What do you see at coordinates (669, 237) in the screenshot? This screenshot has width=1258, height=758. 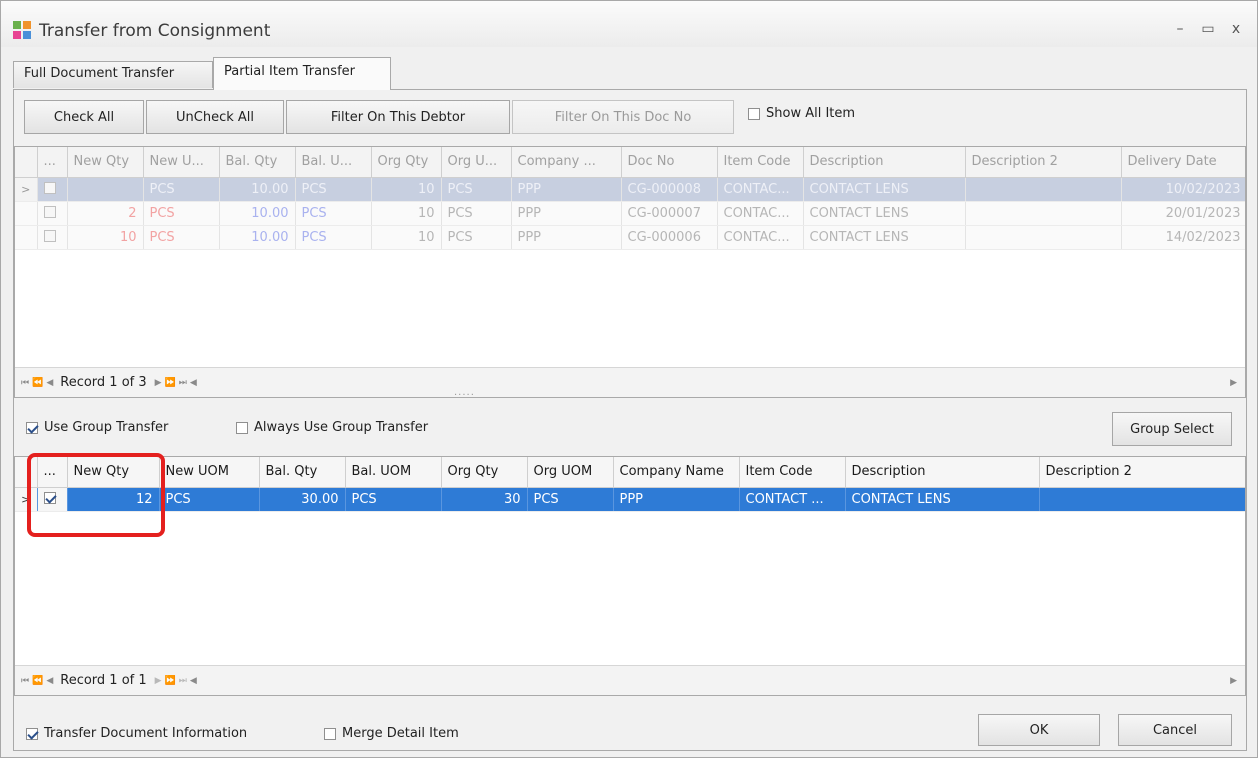 I see `doc-no-cell: CG-000006` at bounding box center [669, 237].